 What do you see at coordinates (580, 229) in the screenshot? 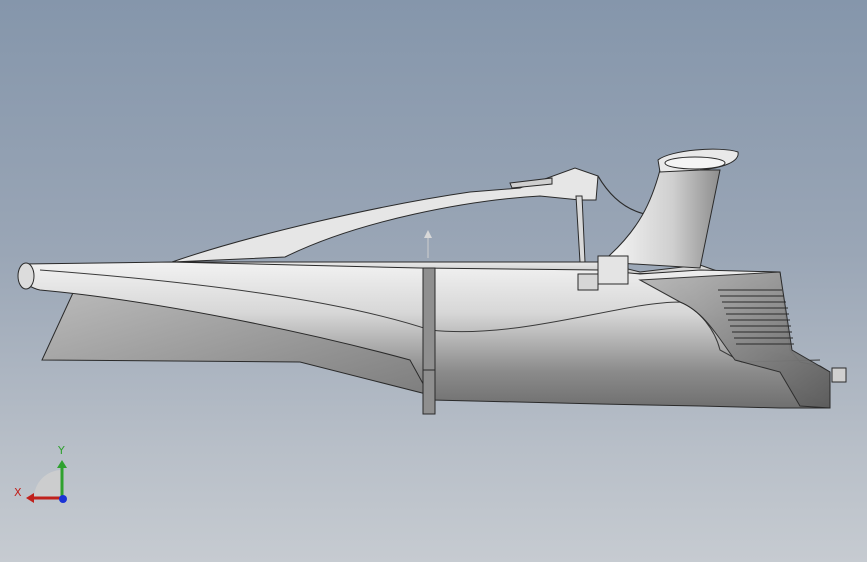
I see `frame-strut` at bounding box center [580, 229].